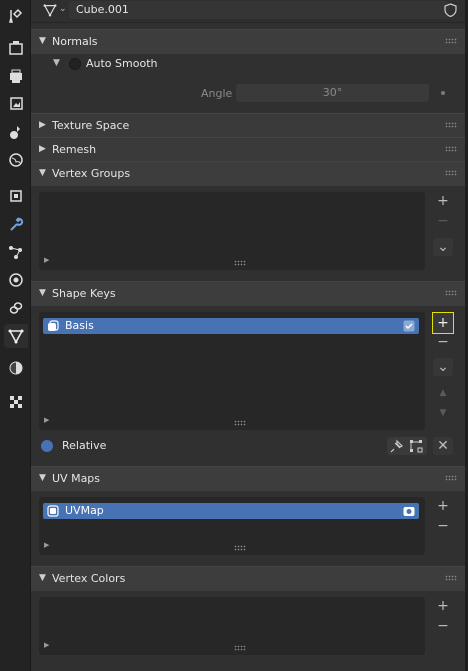  What do you see at coordinates (443, 323) in the screenshot?
I see `add-shape-key-button: +` at bounding box center [443, 323].